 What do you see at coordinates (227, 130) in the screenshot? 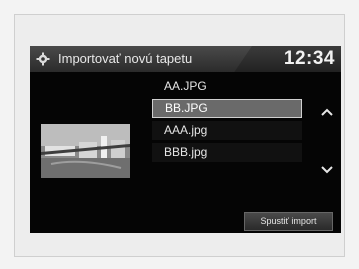
I see `file-list-item: AAA.jpg` at bounding box center [227, 130].